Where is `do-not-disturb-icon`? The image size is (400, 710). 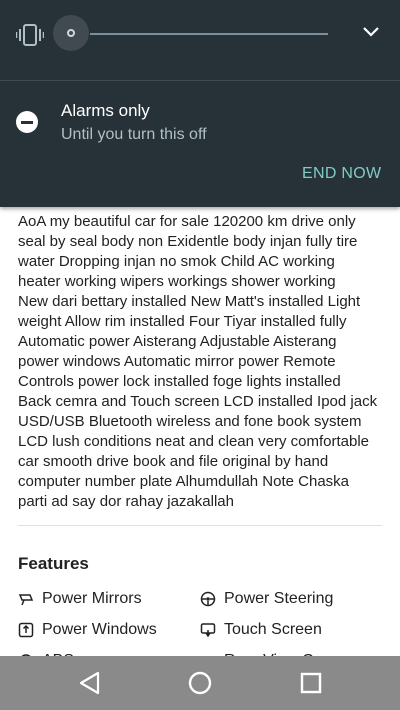 do-not-disturb-icon is located at coordinates (27, 122).